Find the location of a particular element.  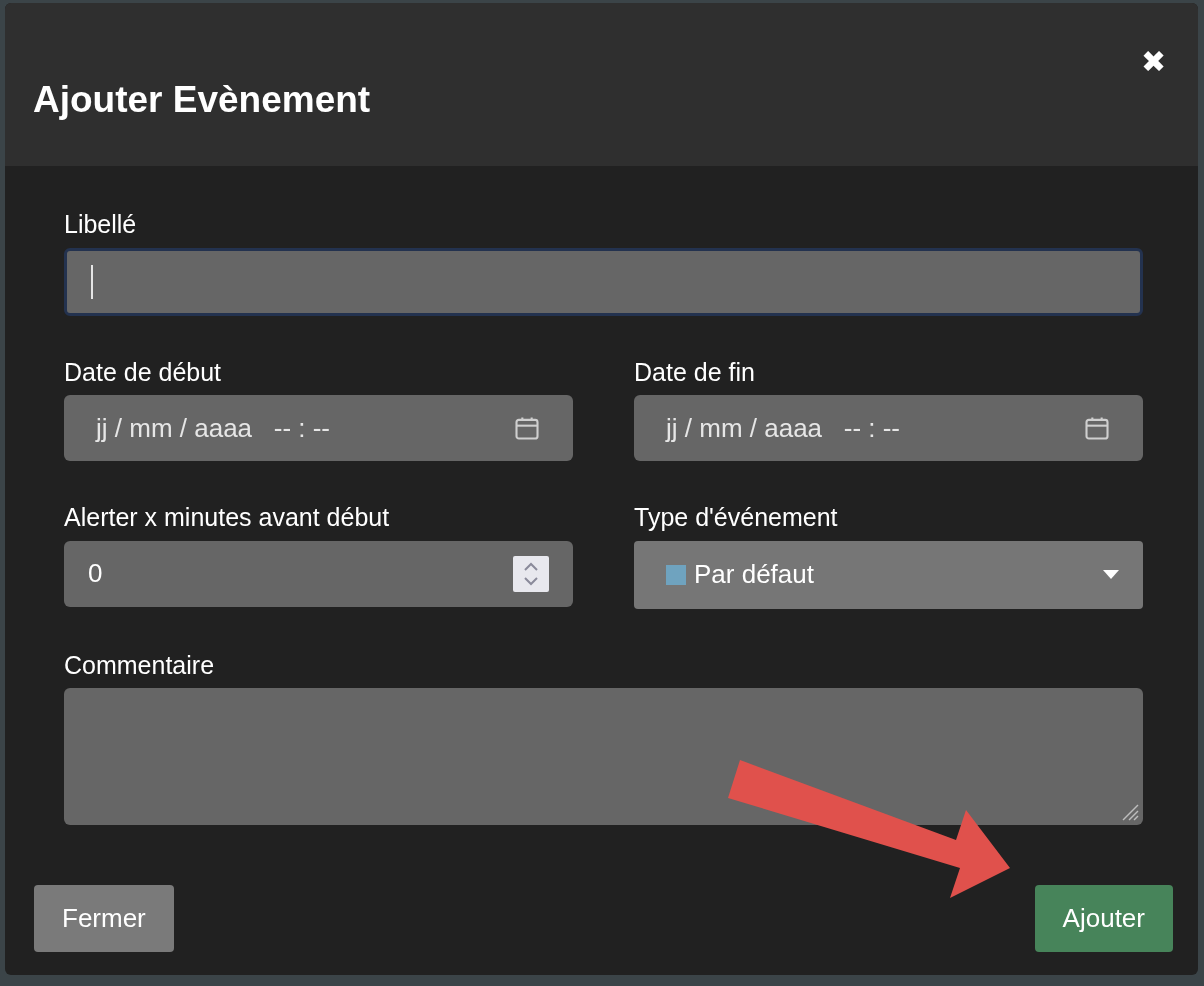

add-button: Ajouter is located at coordinates (1103, 918).